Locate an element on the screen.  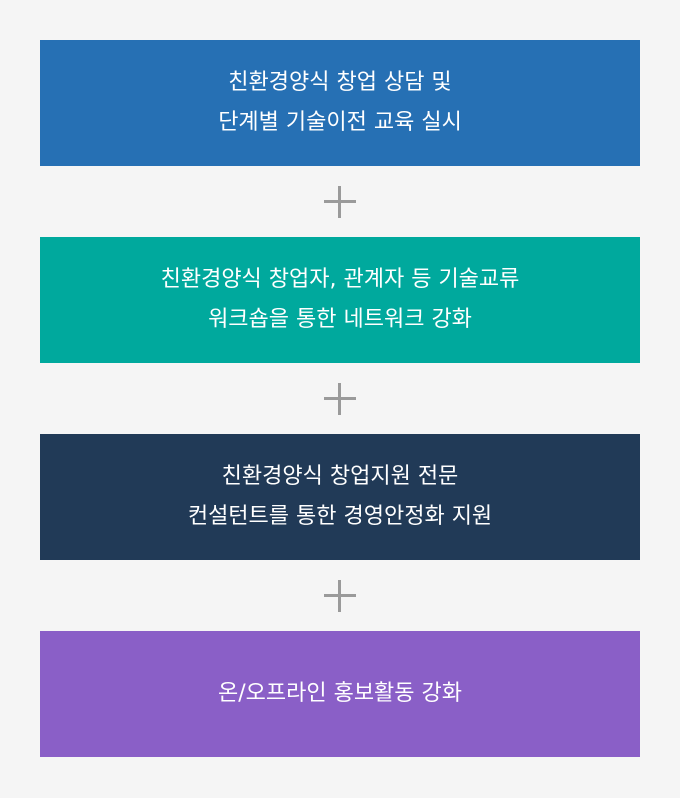
step-3-line-1: 친환경양식 창업지원 전문 is located at coordinates (340, 476).